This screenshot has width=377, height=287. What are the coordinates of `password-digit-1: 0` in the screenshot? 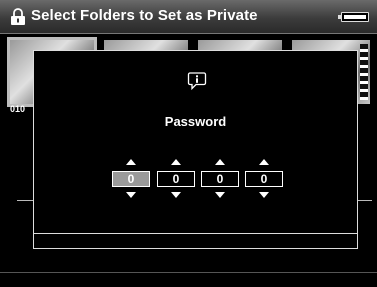 It's located at (131, 179).